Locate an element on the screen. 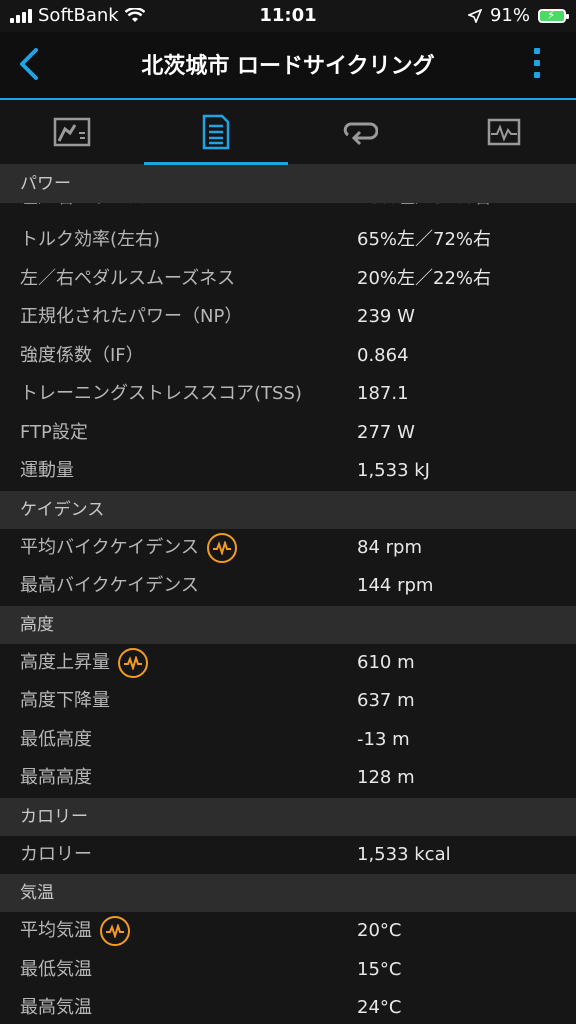 The width and height of the screenshot is (576, 1024). section-header-power: パワー is located at coordinates (288, 184).